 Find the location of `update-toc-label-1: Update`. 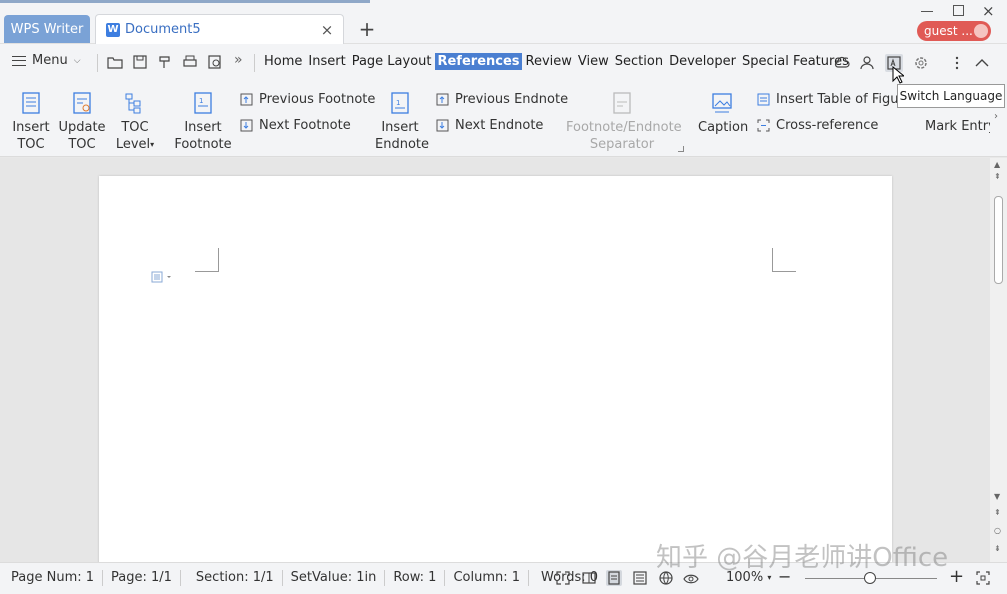

update-toc-label-1: Update is located at coordinates (82, 127).